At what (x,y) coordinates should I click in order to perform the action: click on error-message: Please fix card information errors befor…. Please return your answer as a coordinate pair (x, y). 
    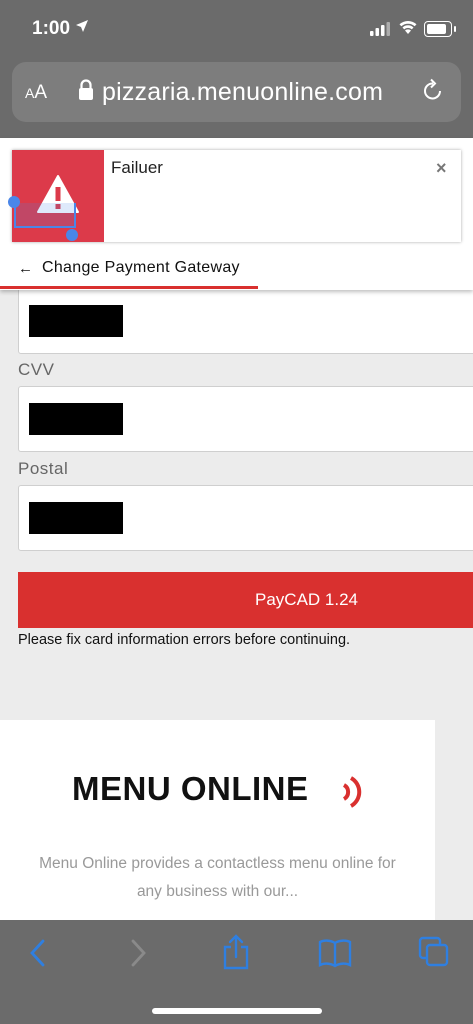
    Looking at the image, I should click on (184, 640).